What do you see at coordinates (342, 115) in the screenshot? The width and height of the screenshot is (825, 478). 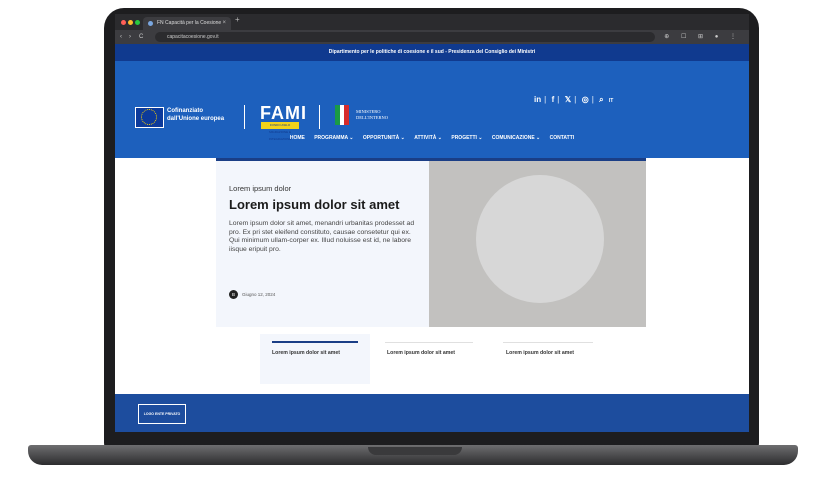 I see `italy-flag-icon` at bounding box center [342, 115].